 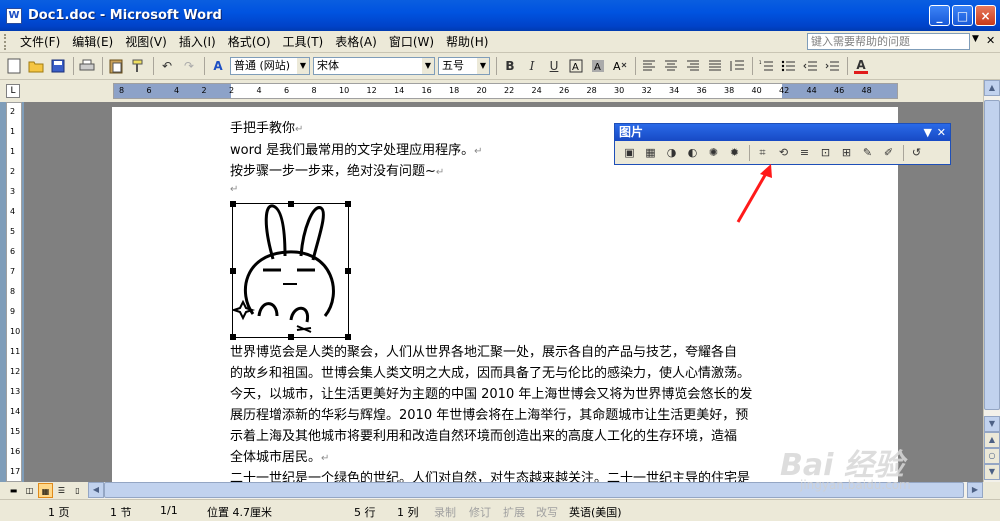 What do you see at coordinates (249, 41) in the screenshot?
I see `menu-format: 格式(O)` at bounding box center [249, 41].